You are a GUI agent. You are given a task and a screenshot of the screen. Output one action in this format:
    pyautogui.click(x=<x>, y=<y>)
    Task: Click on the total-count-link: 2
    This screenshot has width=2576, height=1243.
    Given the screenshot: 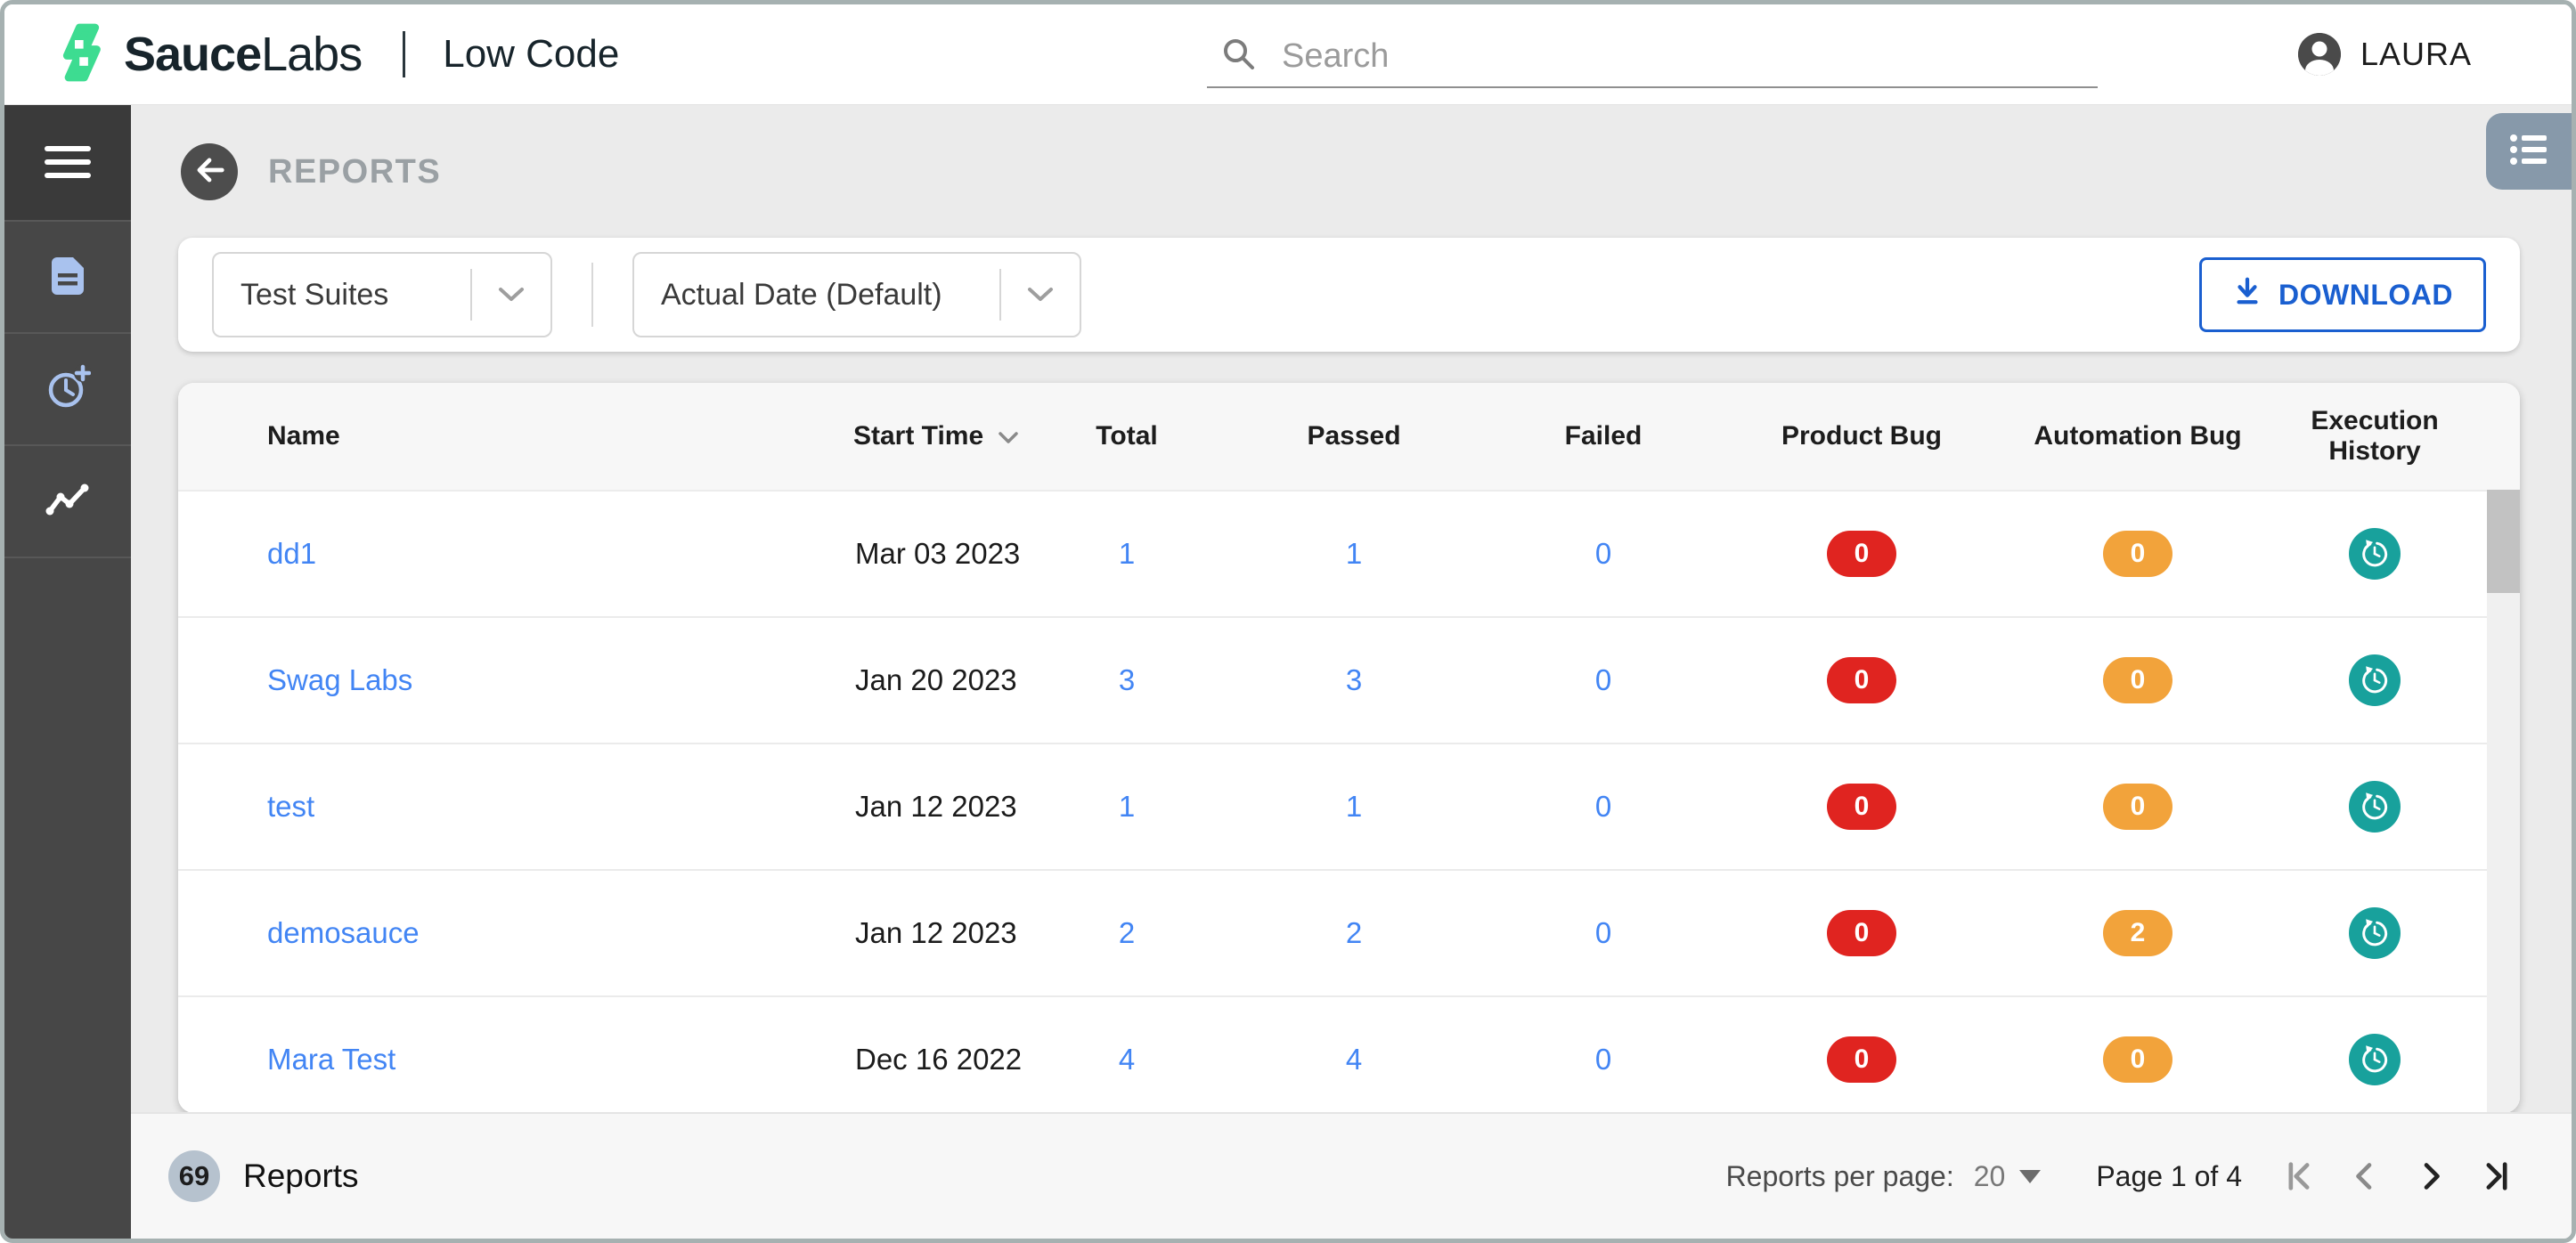 What is the action you would take?
    pyautogui.click(x=1127, y=933)
    